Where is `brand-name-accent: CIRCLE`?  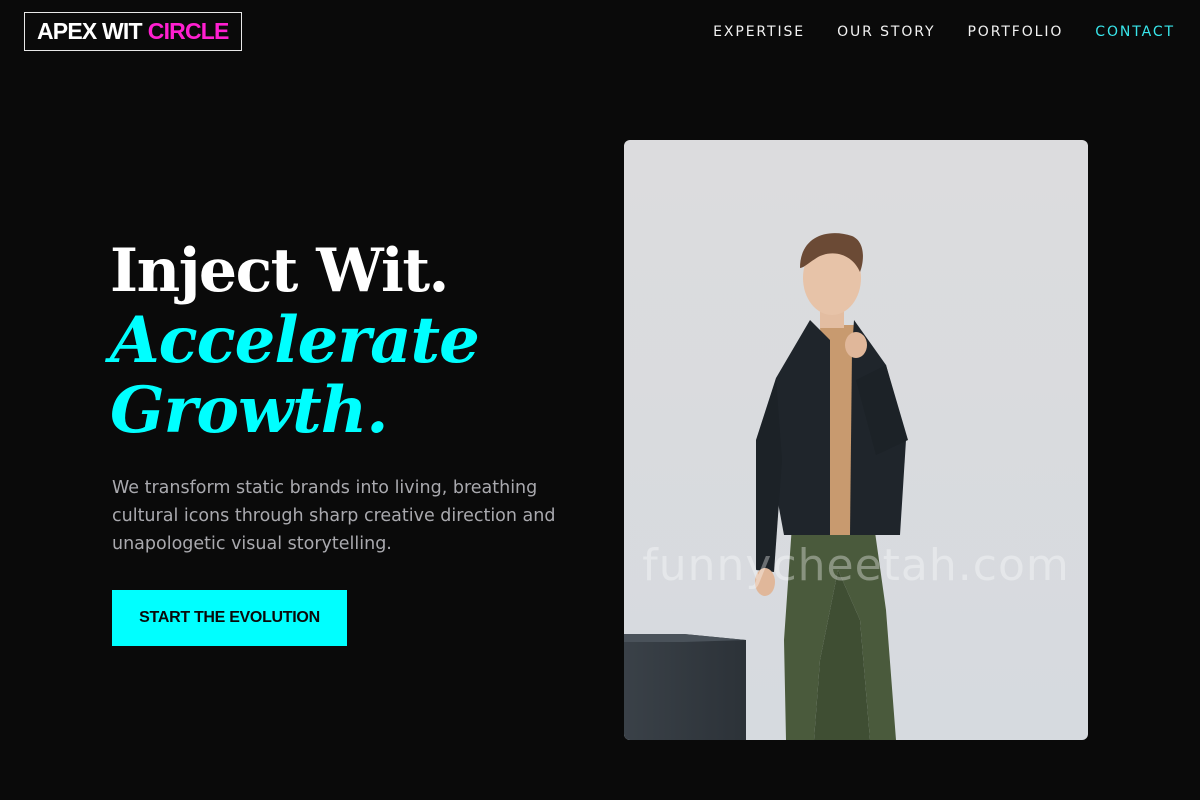 brand-name-accent: CIRCLE is located at coordinates (188, 31).